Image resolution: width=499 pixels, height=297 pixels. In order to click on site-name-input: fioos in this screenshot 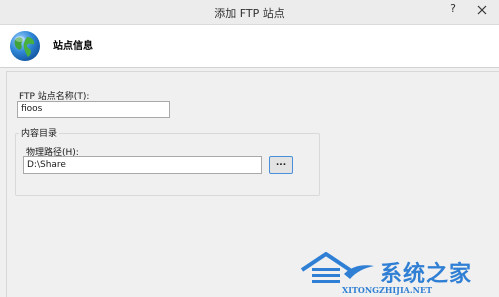, I will do `click(93, 109)`.